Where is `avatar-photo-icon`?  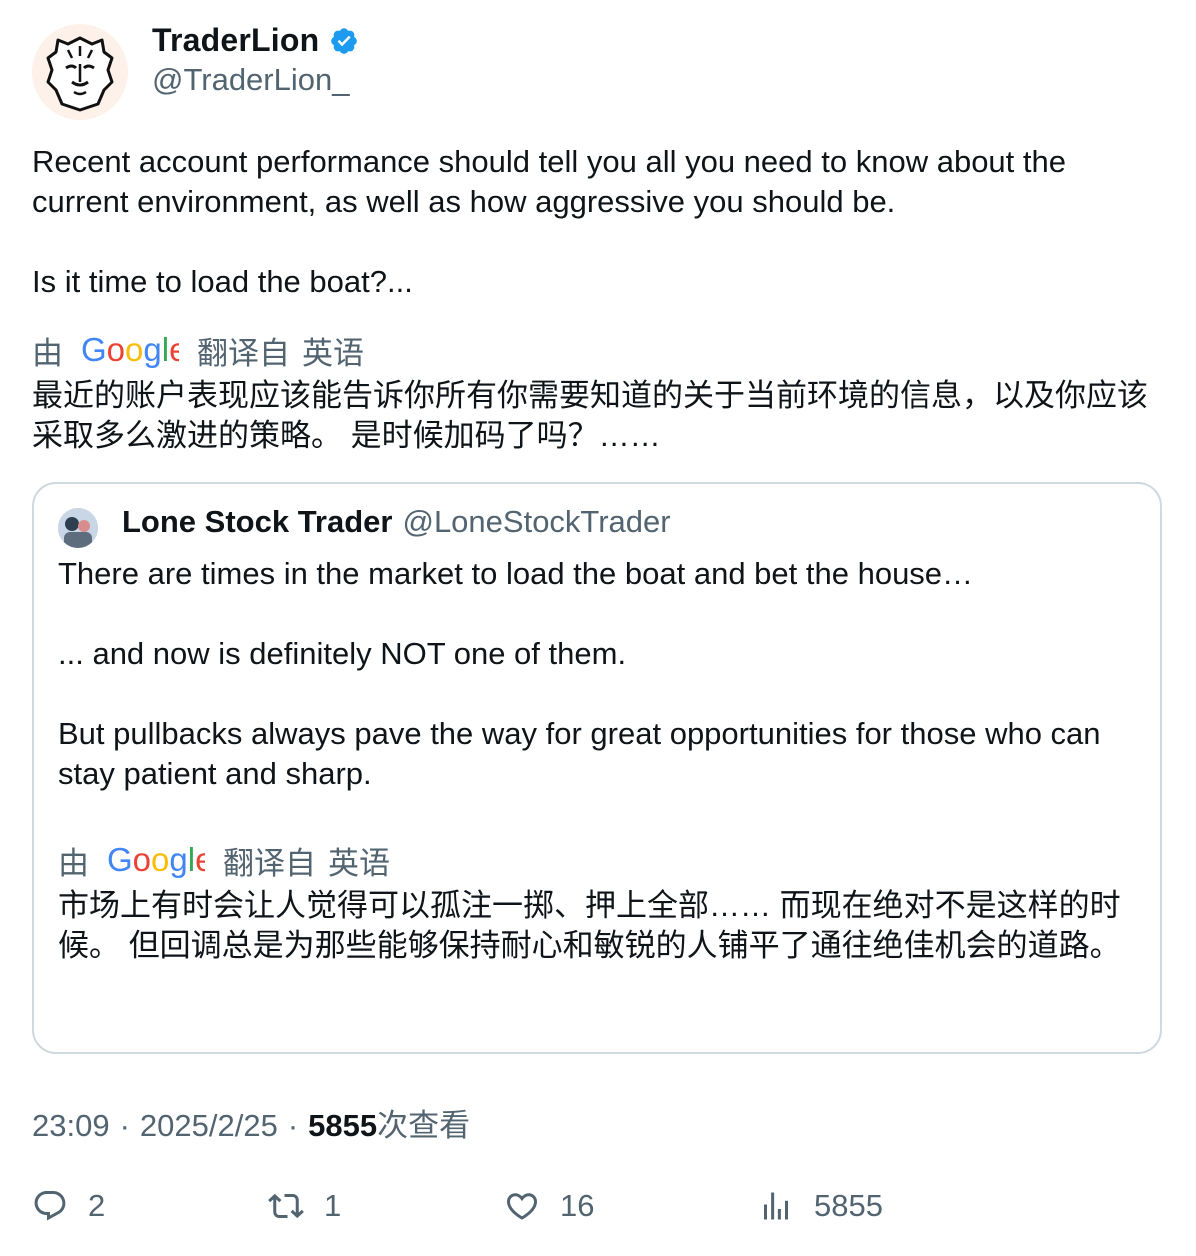
avatar-photo-icon is located at coordinates (78, 528).